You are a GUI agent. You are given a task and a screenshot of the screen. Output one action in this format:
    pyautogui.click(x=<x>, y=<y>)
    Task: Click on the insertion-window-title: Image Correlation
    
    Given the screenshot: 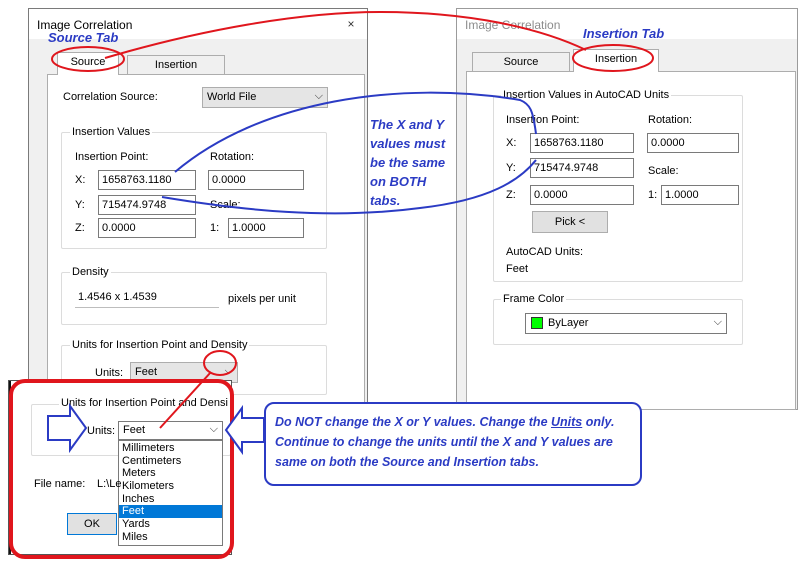 What is the action you would take?
    pyautogui.click(x=513, y=25)
    